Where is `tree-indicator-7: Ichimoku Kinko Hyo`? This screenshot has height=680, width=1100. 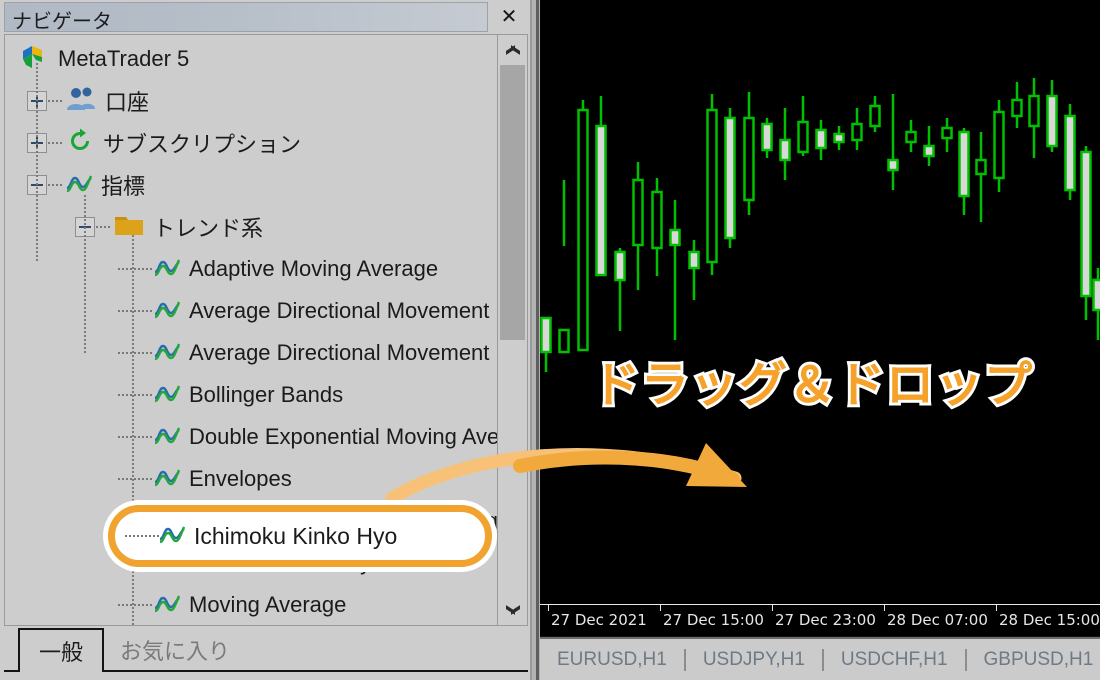
tree-indicator-7: Ichimoku Kinko Hyo is located at coordinates (250, 563).